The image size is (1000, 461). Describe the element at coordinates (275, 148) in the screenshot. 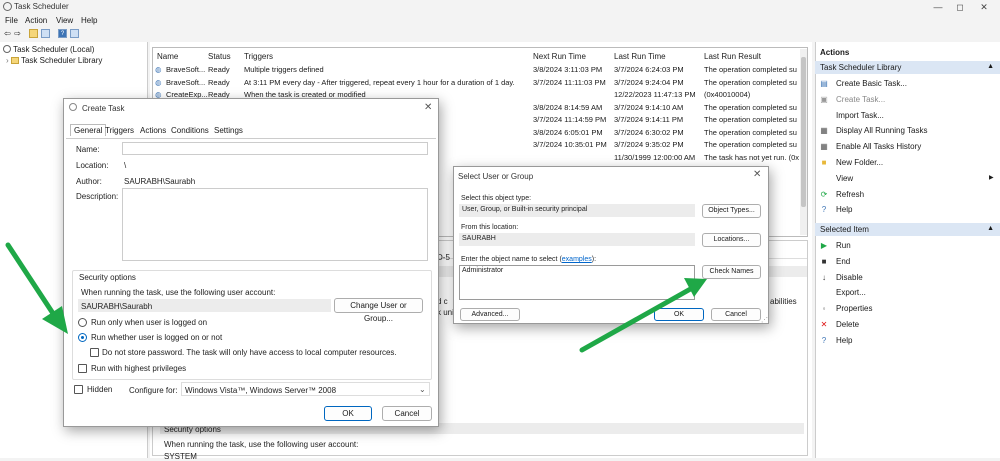

I see `name-input` at that location.